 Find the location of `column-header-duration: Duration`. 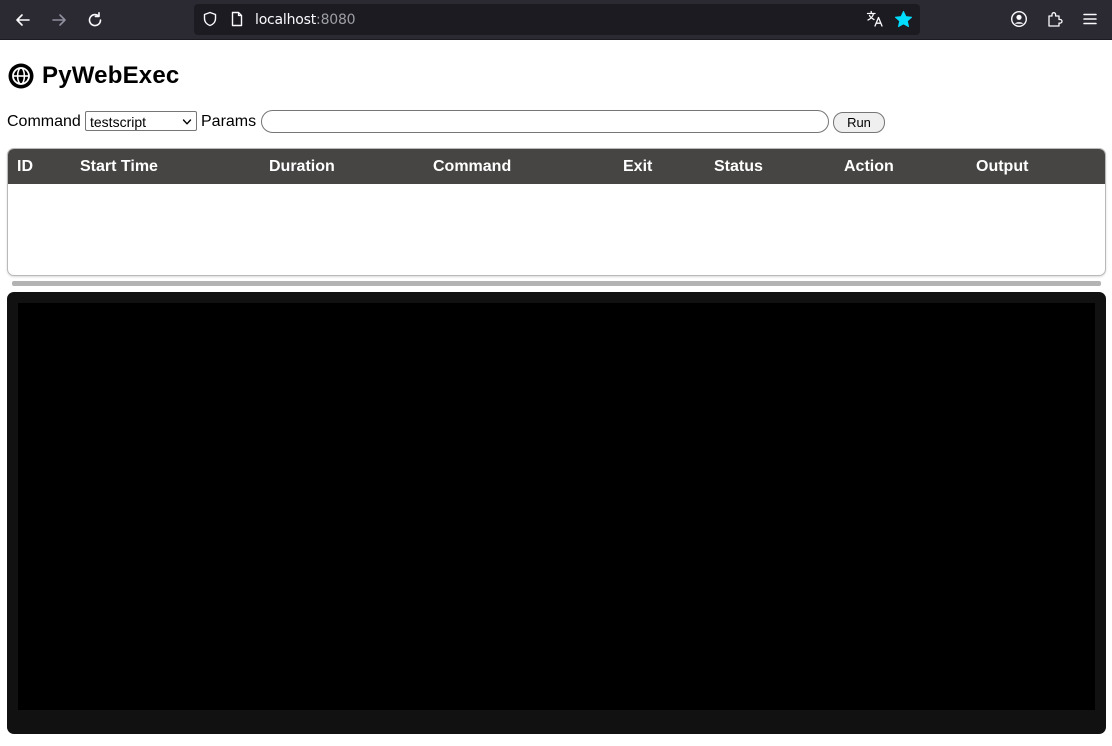

column-header-duration: Duration is located at coordinates (302, 167).